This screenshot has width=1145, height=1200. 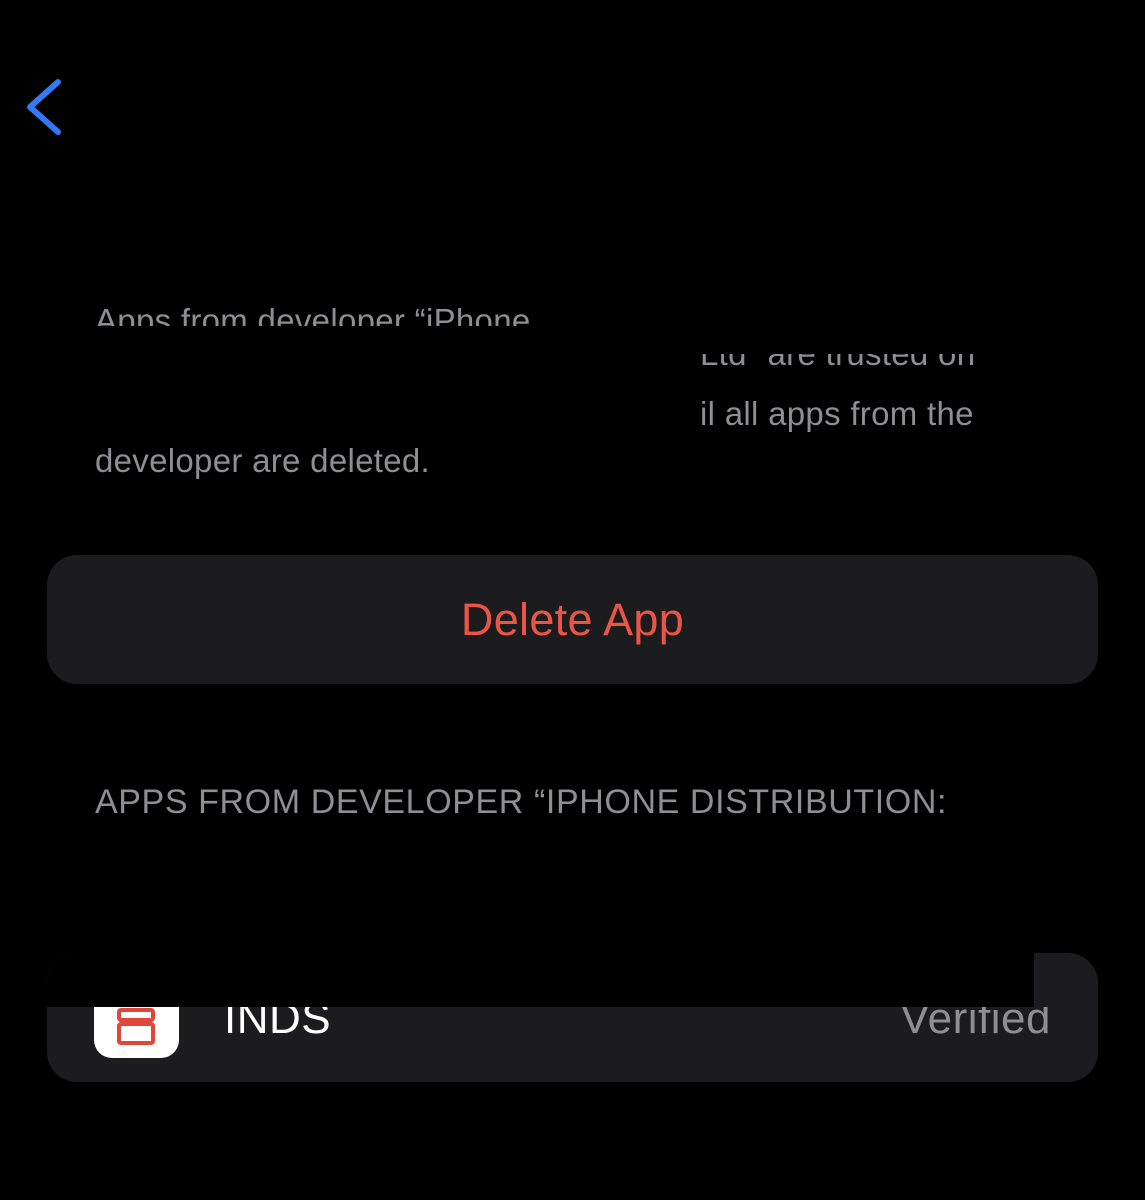 I want to click on calendar-icon, so click(x=136, y=1026).